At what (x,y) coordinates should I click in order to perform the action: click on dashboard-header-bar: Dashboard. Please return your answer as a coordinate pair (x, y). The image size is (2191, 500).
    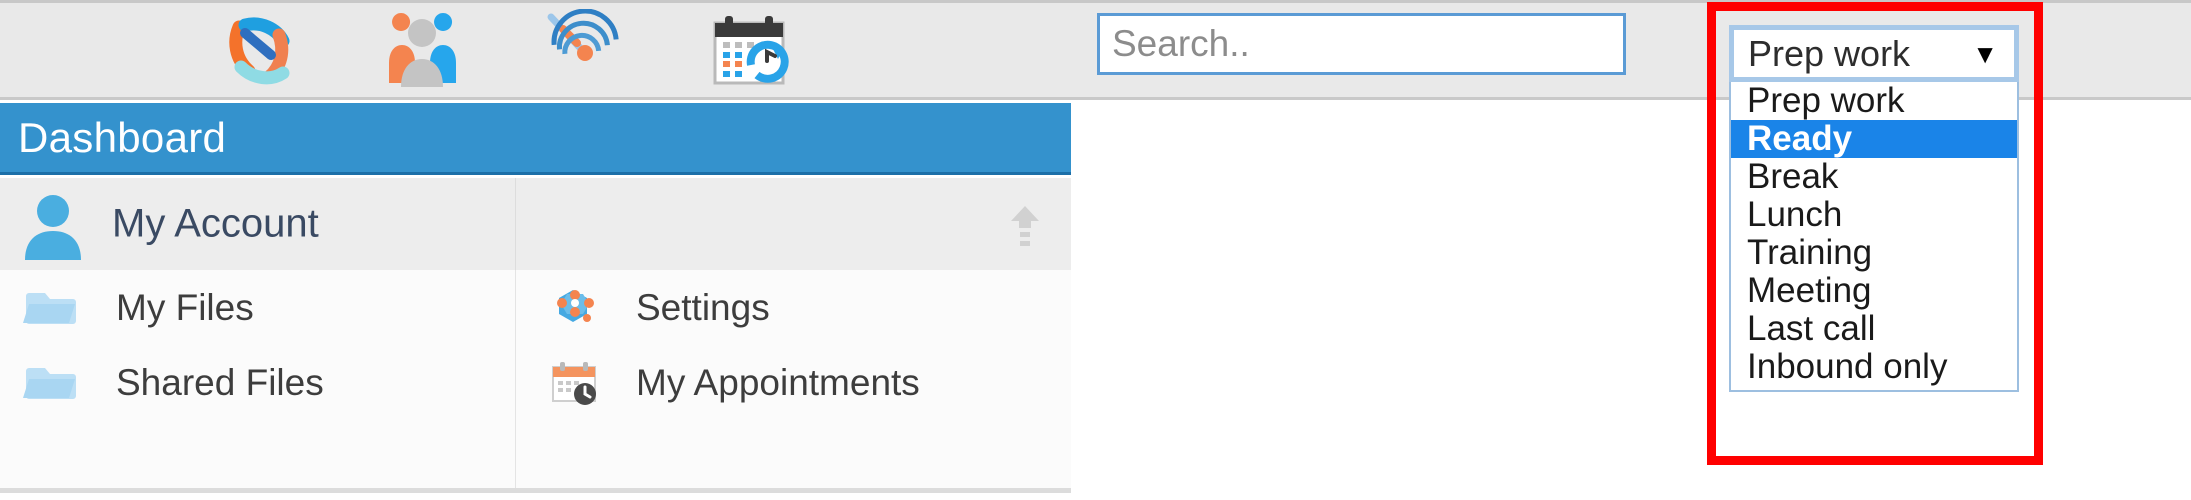
    Looking at the image, I should click on (535, 139).